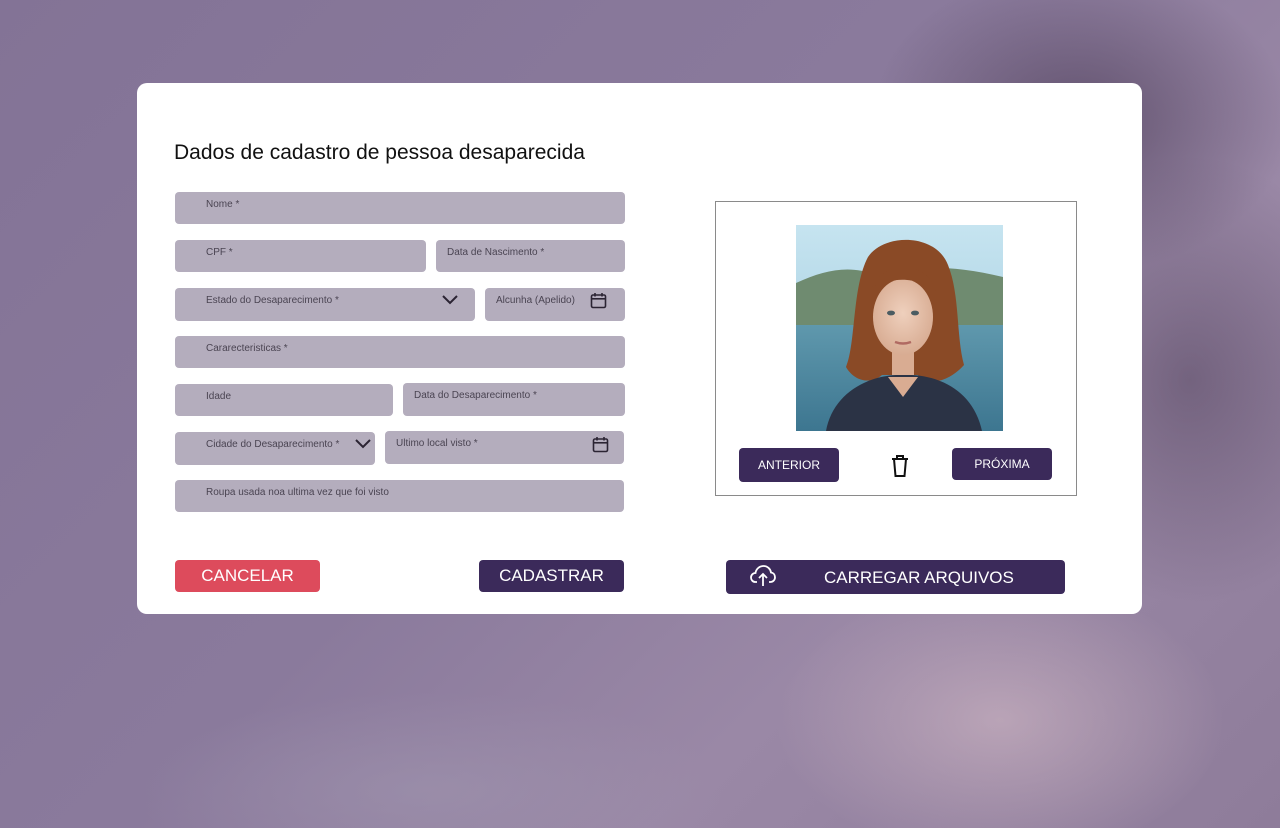 The width and height of the screenshot is (1280, 828). I want to click on upload-files-button: CARREGAR ARQUIVOS, so click(895, 577).